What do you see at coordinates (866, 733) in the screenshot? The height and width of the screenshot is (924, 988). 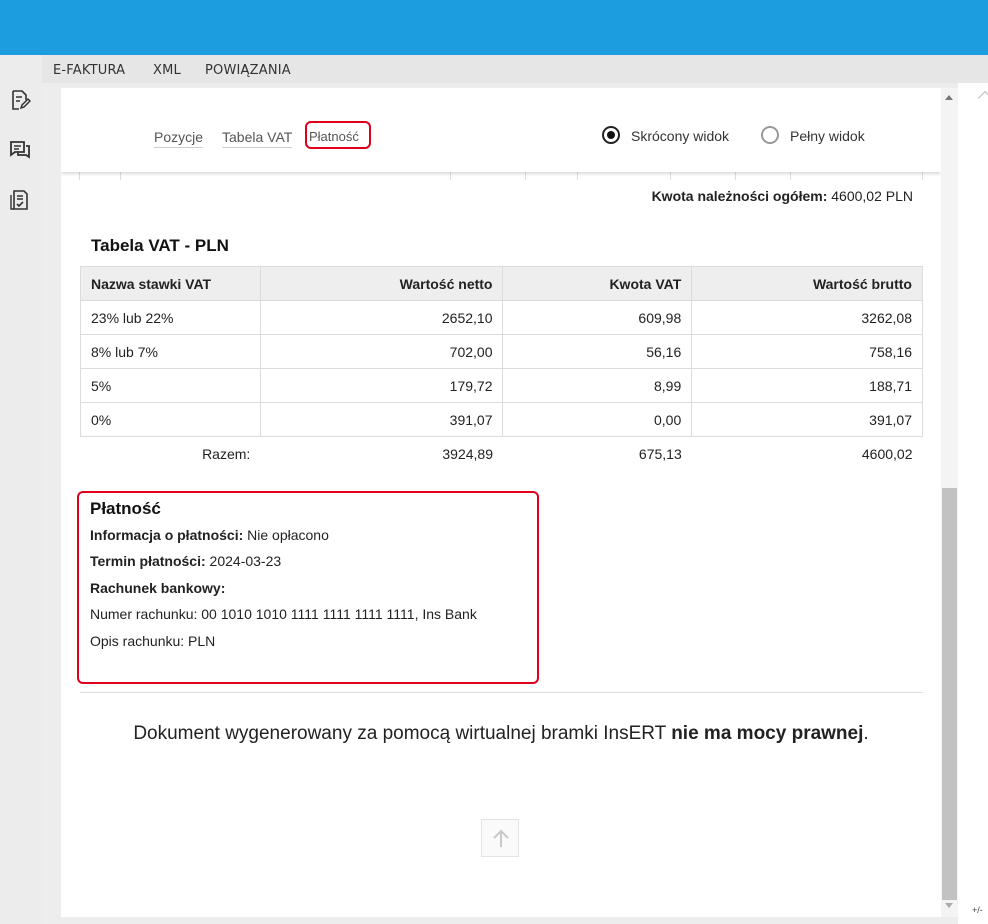 I see `disclaimer-end: .` at bounding box center [866, 733].